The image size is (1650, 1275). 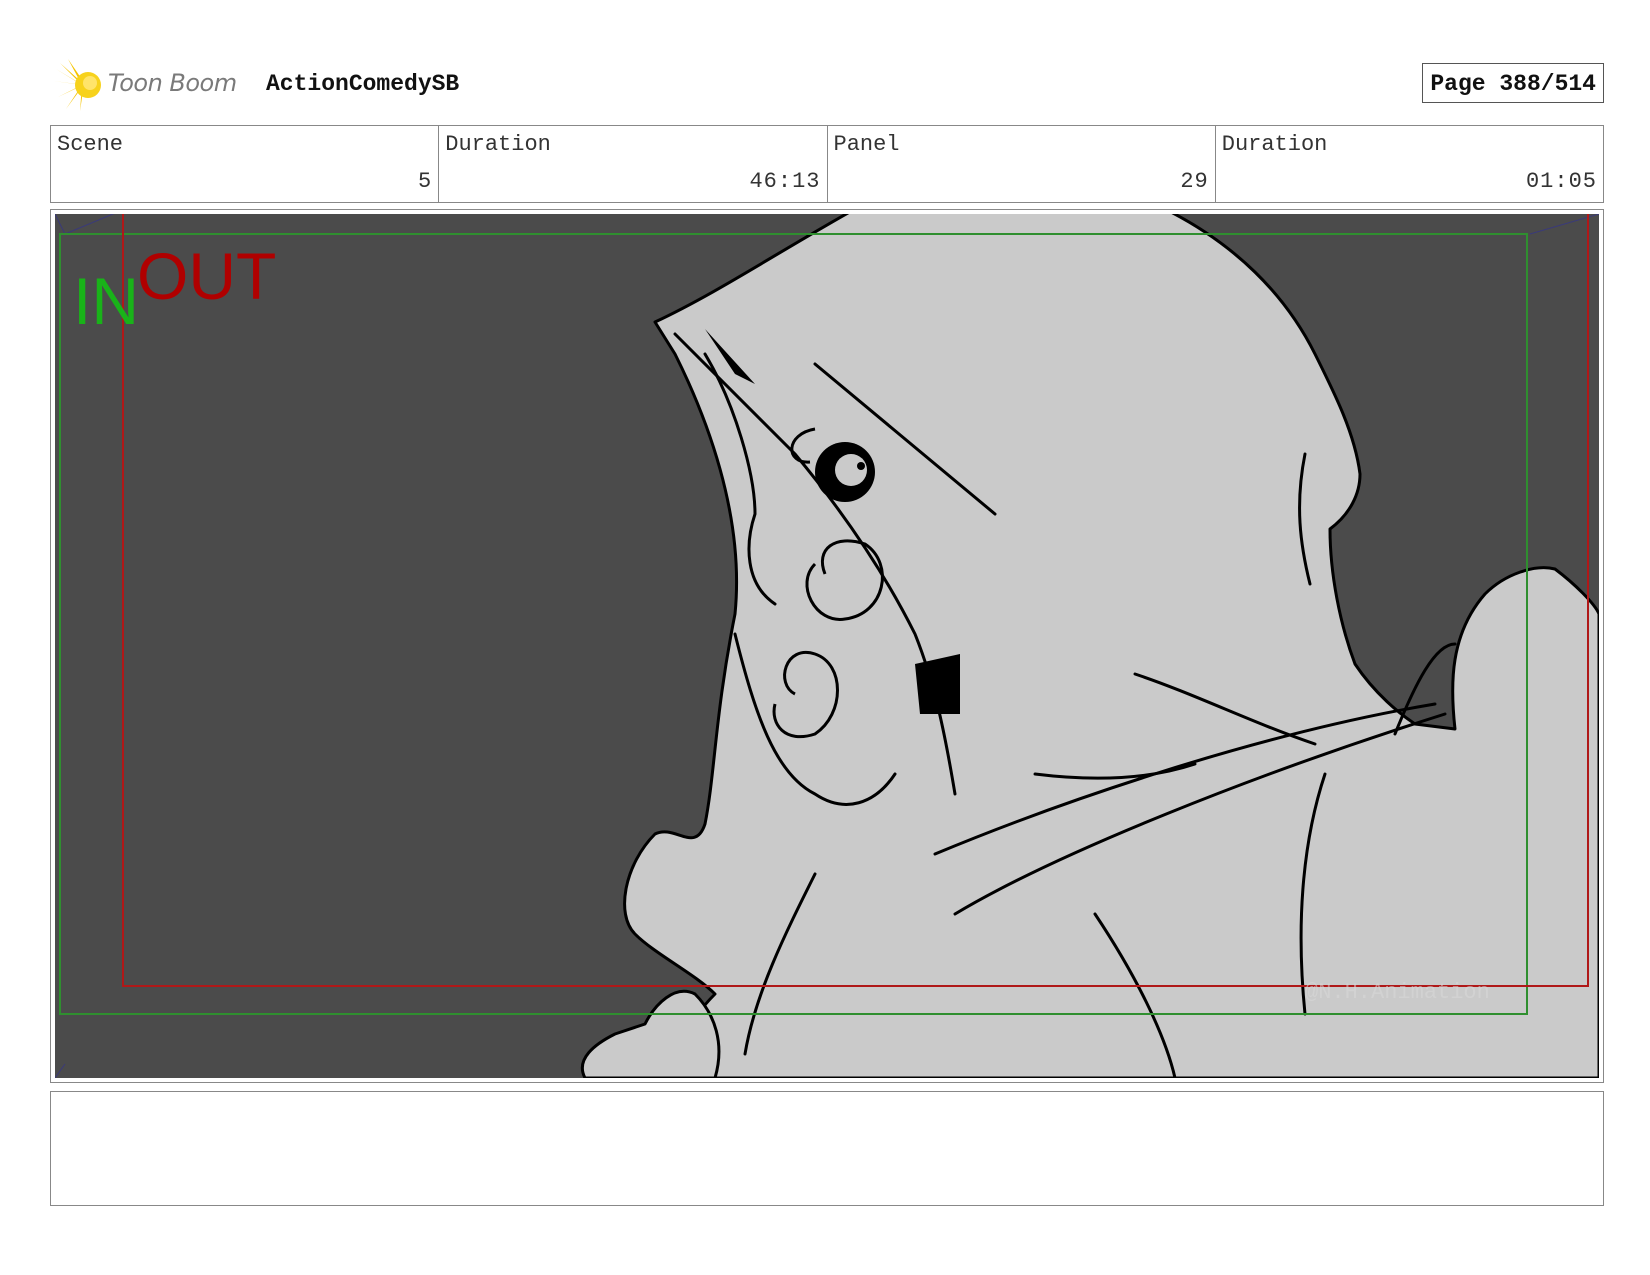 What do you see at coordinates (633, 164) in the screenshot?
I see `scene-duration-cell: Duration 46:13` at bounding box center [633, 164].